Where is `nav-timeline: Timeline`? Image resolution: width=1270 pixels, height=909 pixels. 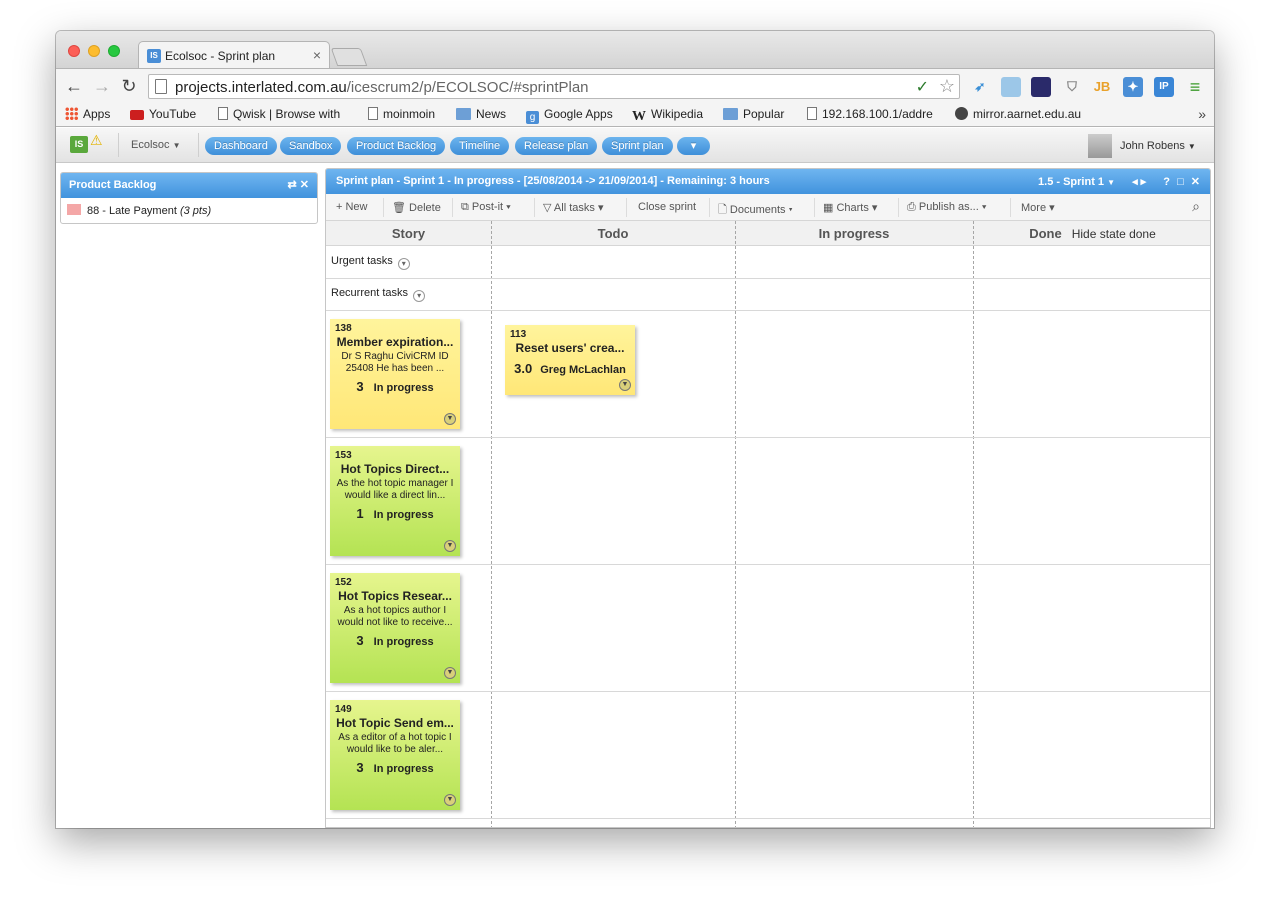
nav-timeline: Timeline is located at coordinates (480, 146).